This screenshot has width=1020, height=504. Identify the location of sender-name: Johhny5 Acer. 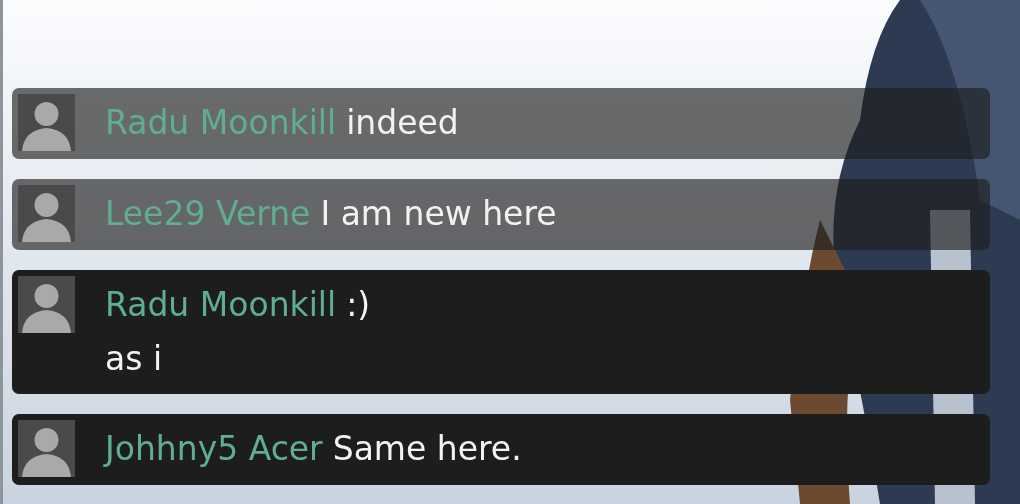
(214, 449).